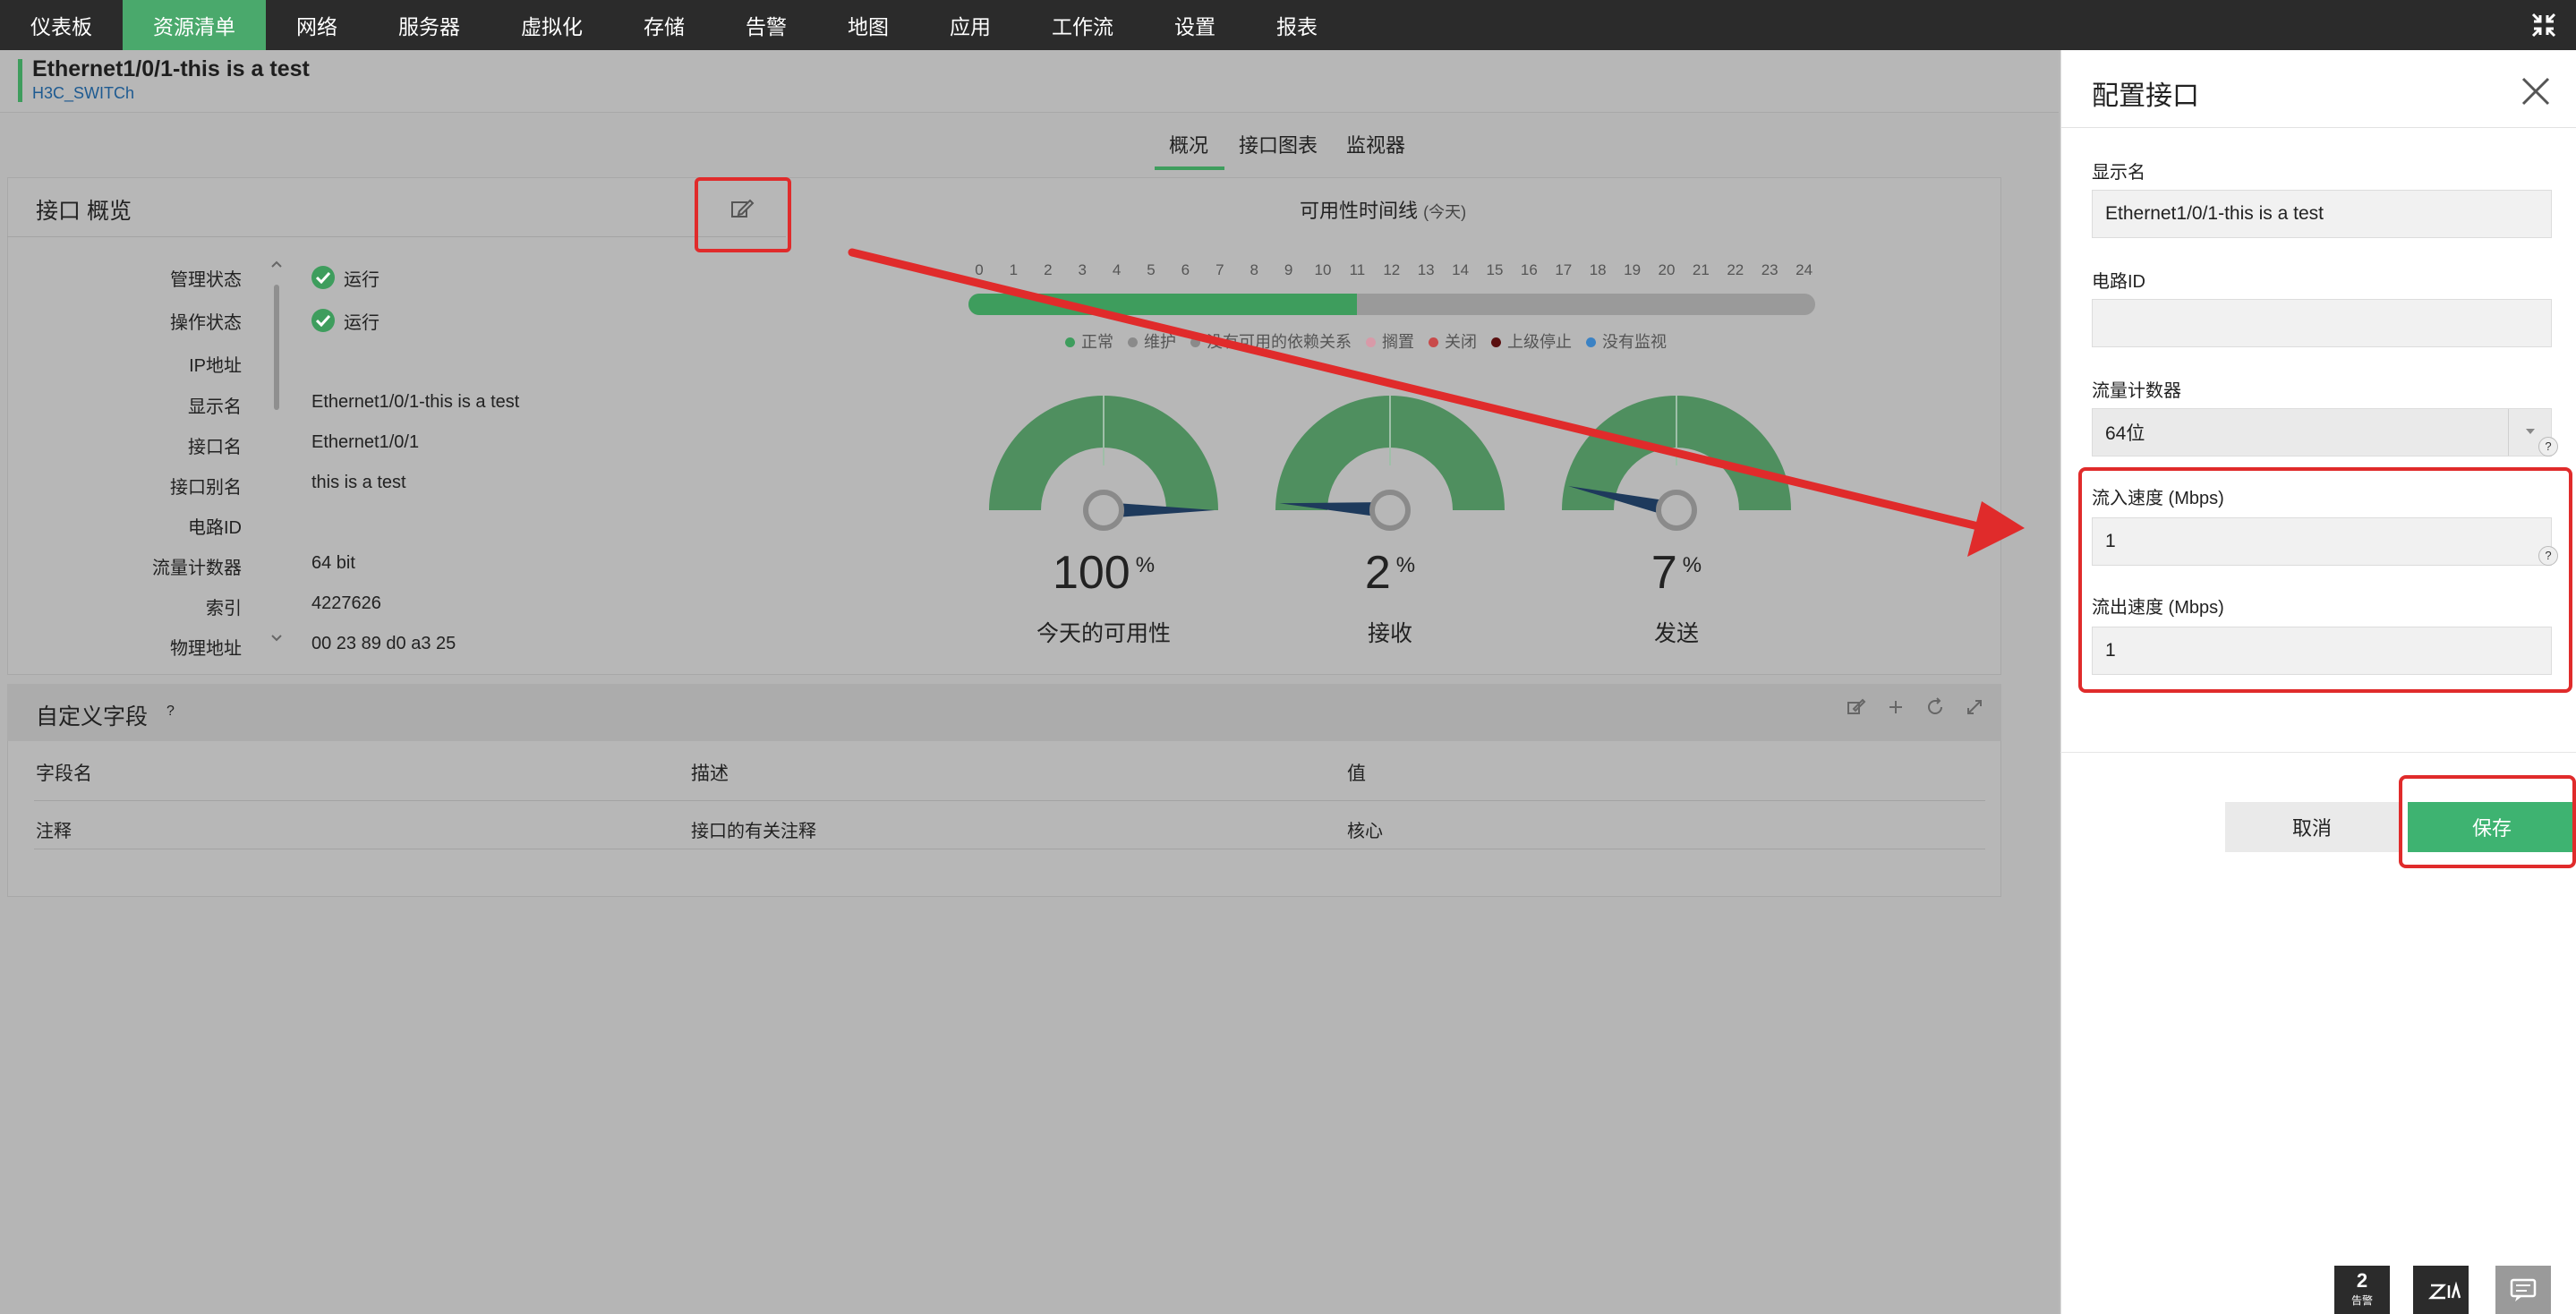  I want to click on title-bar: Ethernet1/0/1-this is a test H3C_SWITCh, so click(1029, 81).